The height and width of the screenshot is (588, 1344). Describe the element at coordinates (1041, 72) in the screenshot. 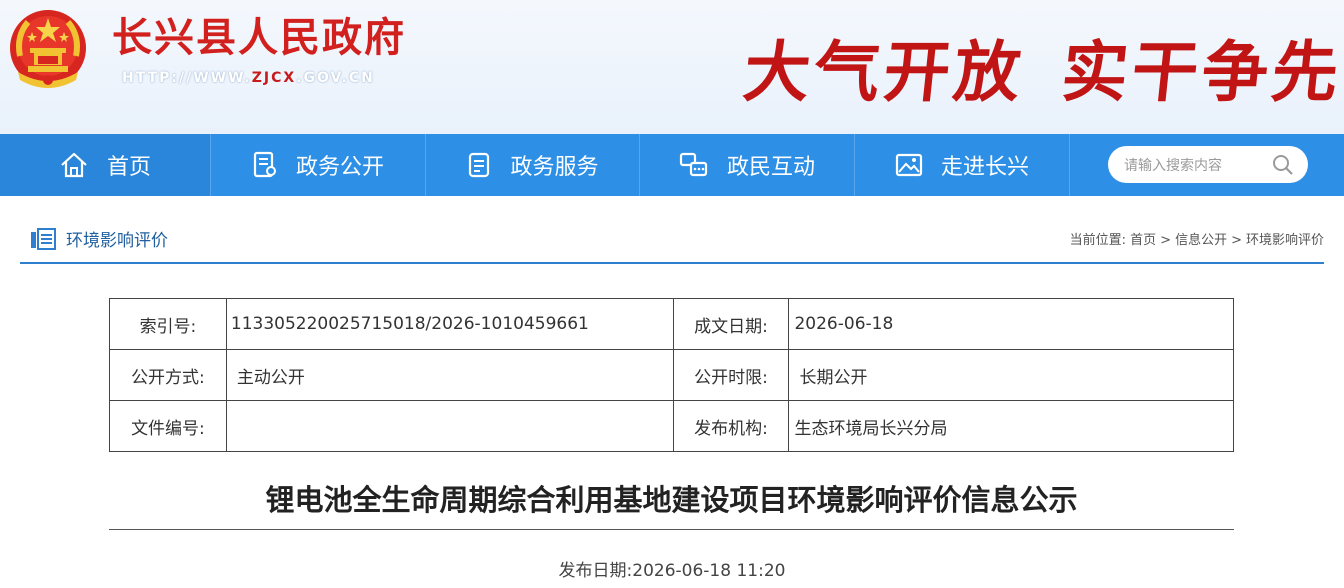

I see `slogan: 大气开放 实干争先` at that location.